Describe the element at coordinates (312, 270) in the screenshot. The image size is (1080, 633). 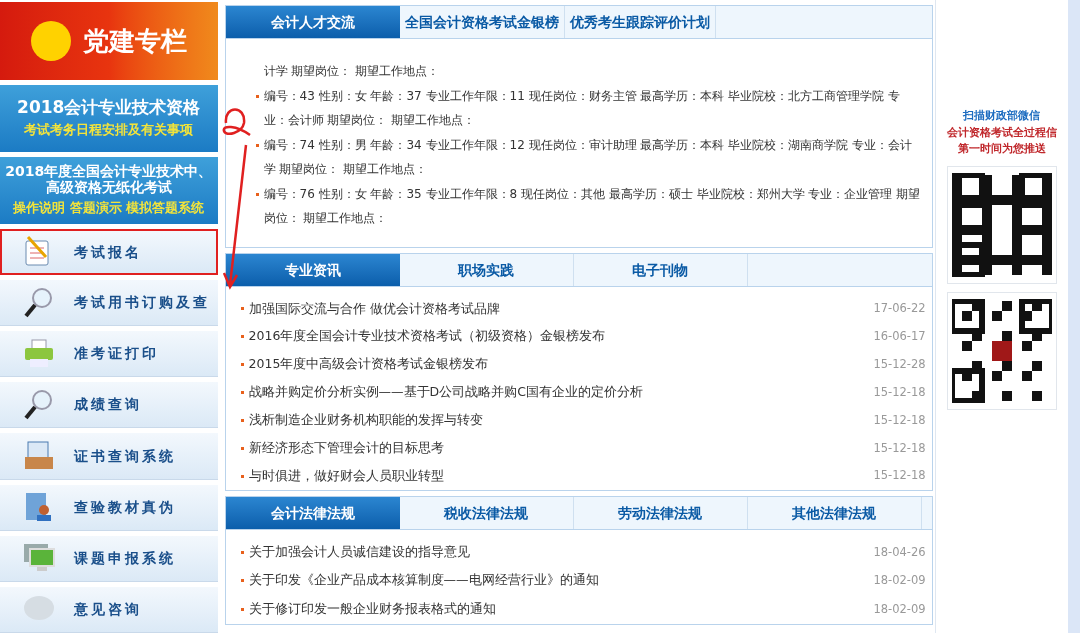
I see `tab: 专业资讯` at that location.